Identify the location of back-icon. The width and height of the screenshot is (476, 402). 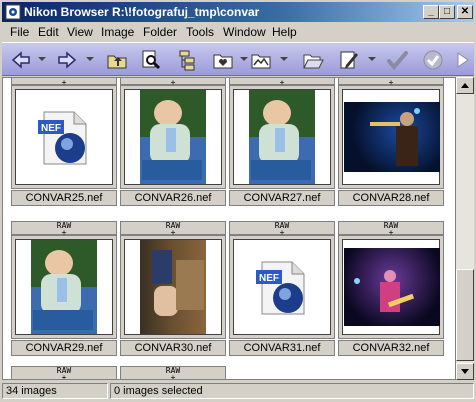
(21, 60).